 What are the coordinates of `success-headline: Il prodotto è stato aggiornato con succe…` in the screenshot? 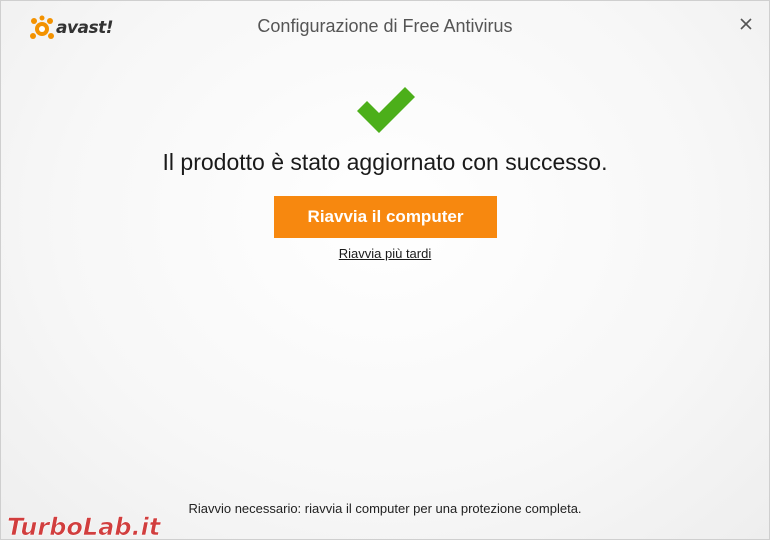 It's located at (385, 162).